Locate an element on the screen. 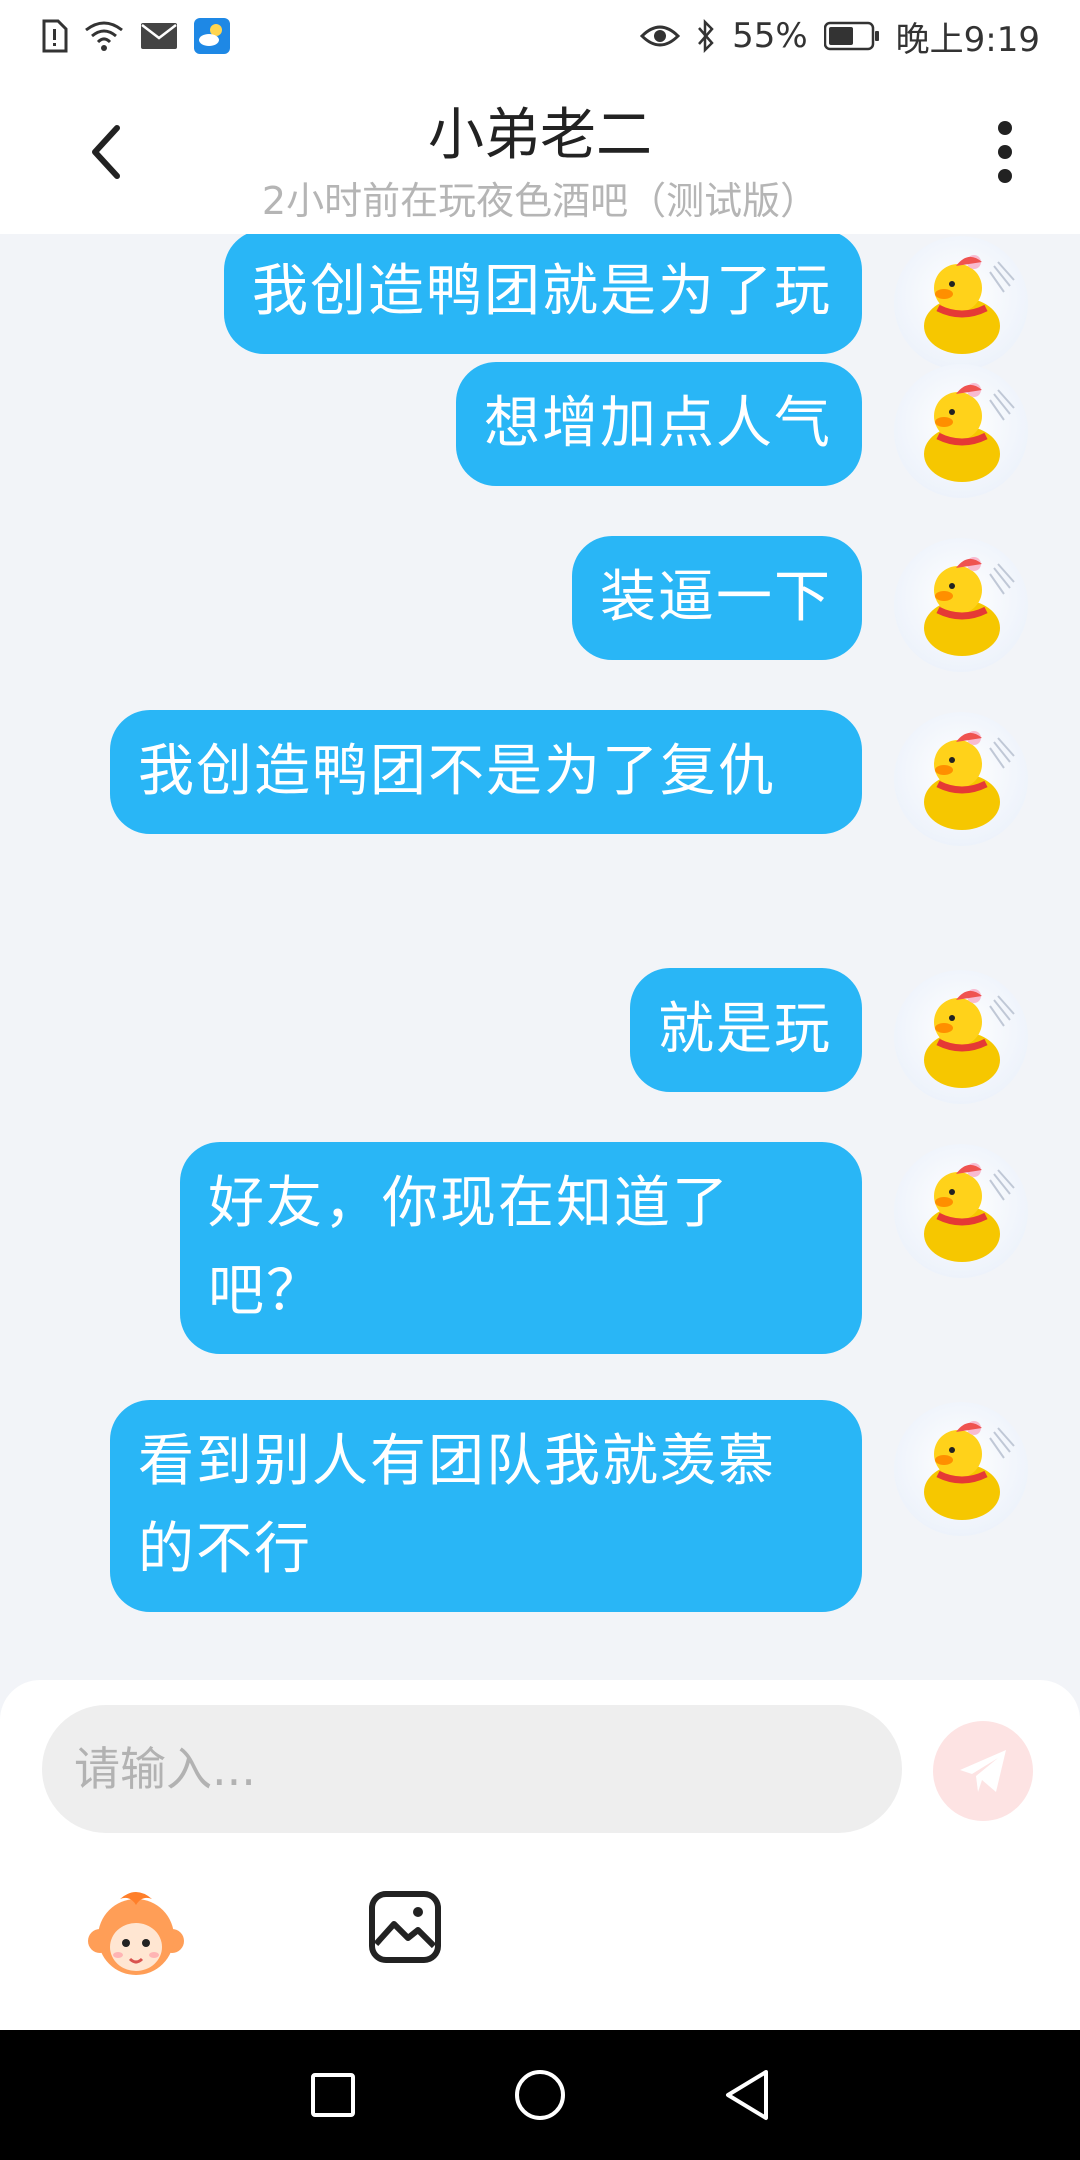 The image size is (1080, 2160). recent-apps-button is located at coordinates (333, 2095).